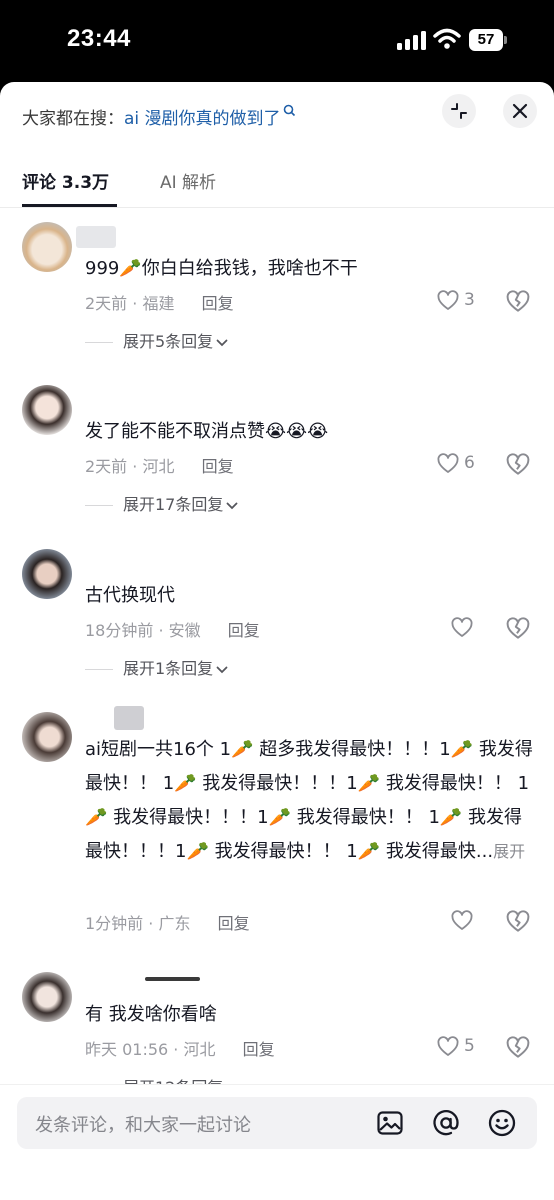 The height and width of the screenshot is (1200, 554). Describe the element at coordinates (114, 923) in the screenshot. I see `comment-time: 1分钟前` at that location.